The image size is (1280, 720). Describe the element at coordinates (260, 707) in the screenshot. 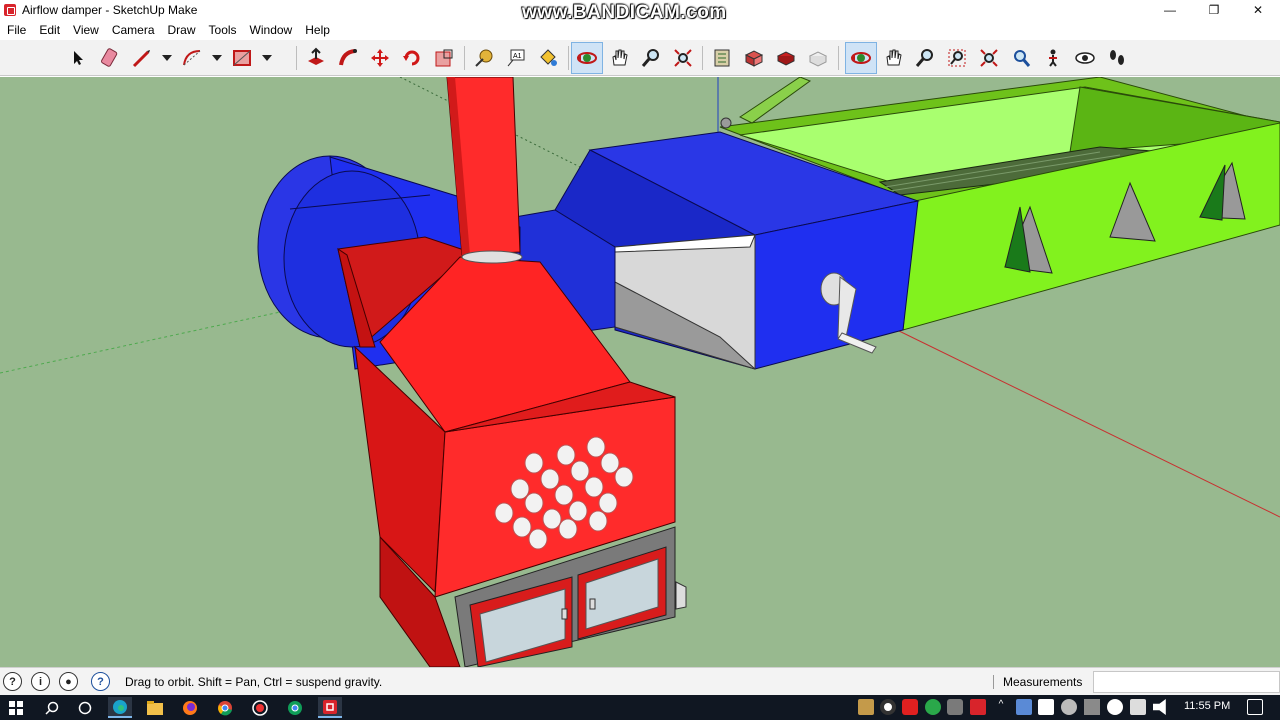

I see `record-icon` at that location.